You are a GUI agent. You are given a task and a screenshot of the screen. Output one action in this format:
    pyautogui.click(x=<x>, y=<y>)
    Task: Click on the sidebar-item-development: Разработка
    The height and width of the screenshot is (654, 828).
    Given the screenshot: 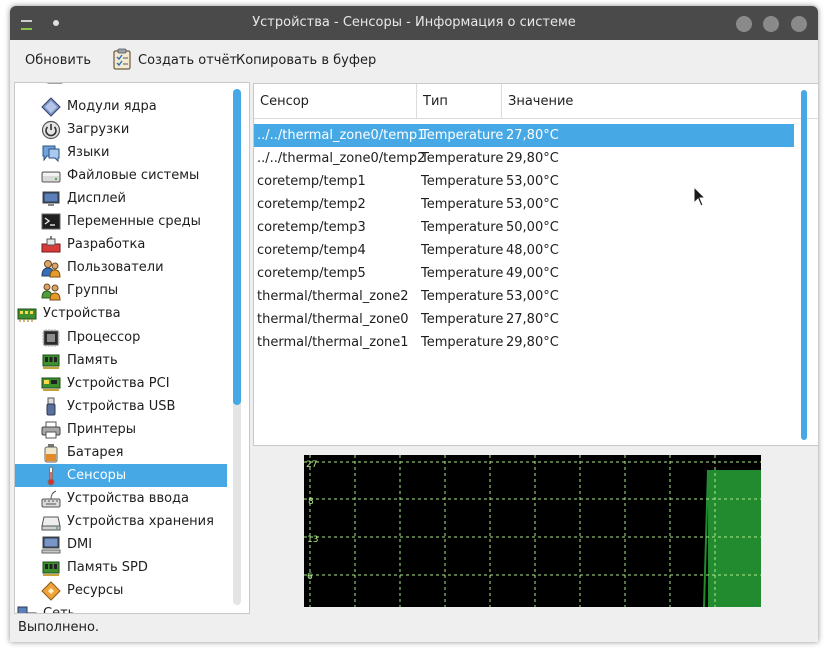 What is the action you would take?
    pyautogui.click(x=93, y=244)
    